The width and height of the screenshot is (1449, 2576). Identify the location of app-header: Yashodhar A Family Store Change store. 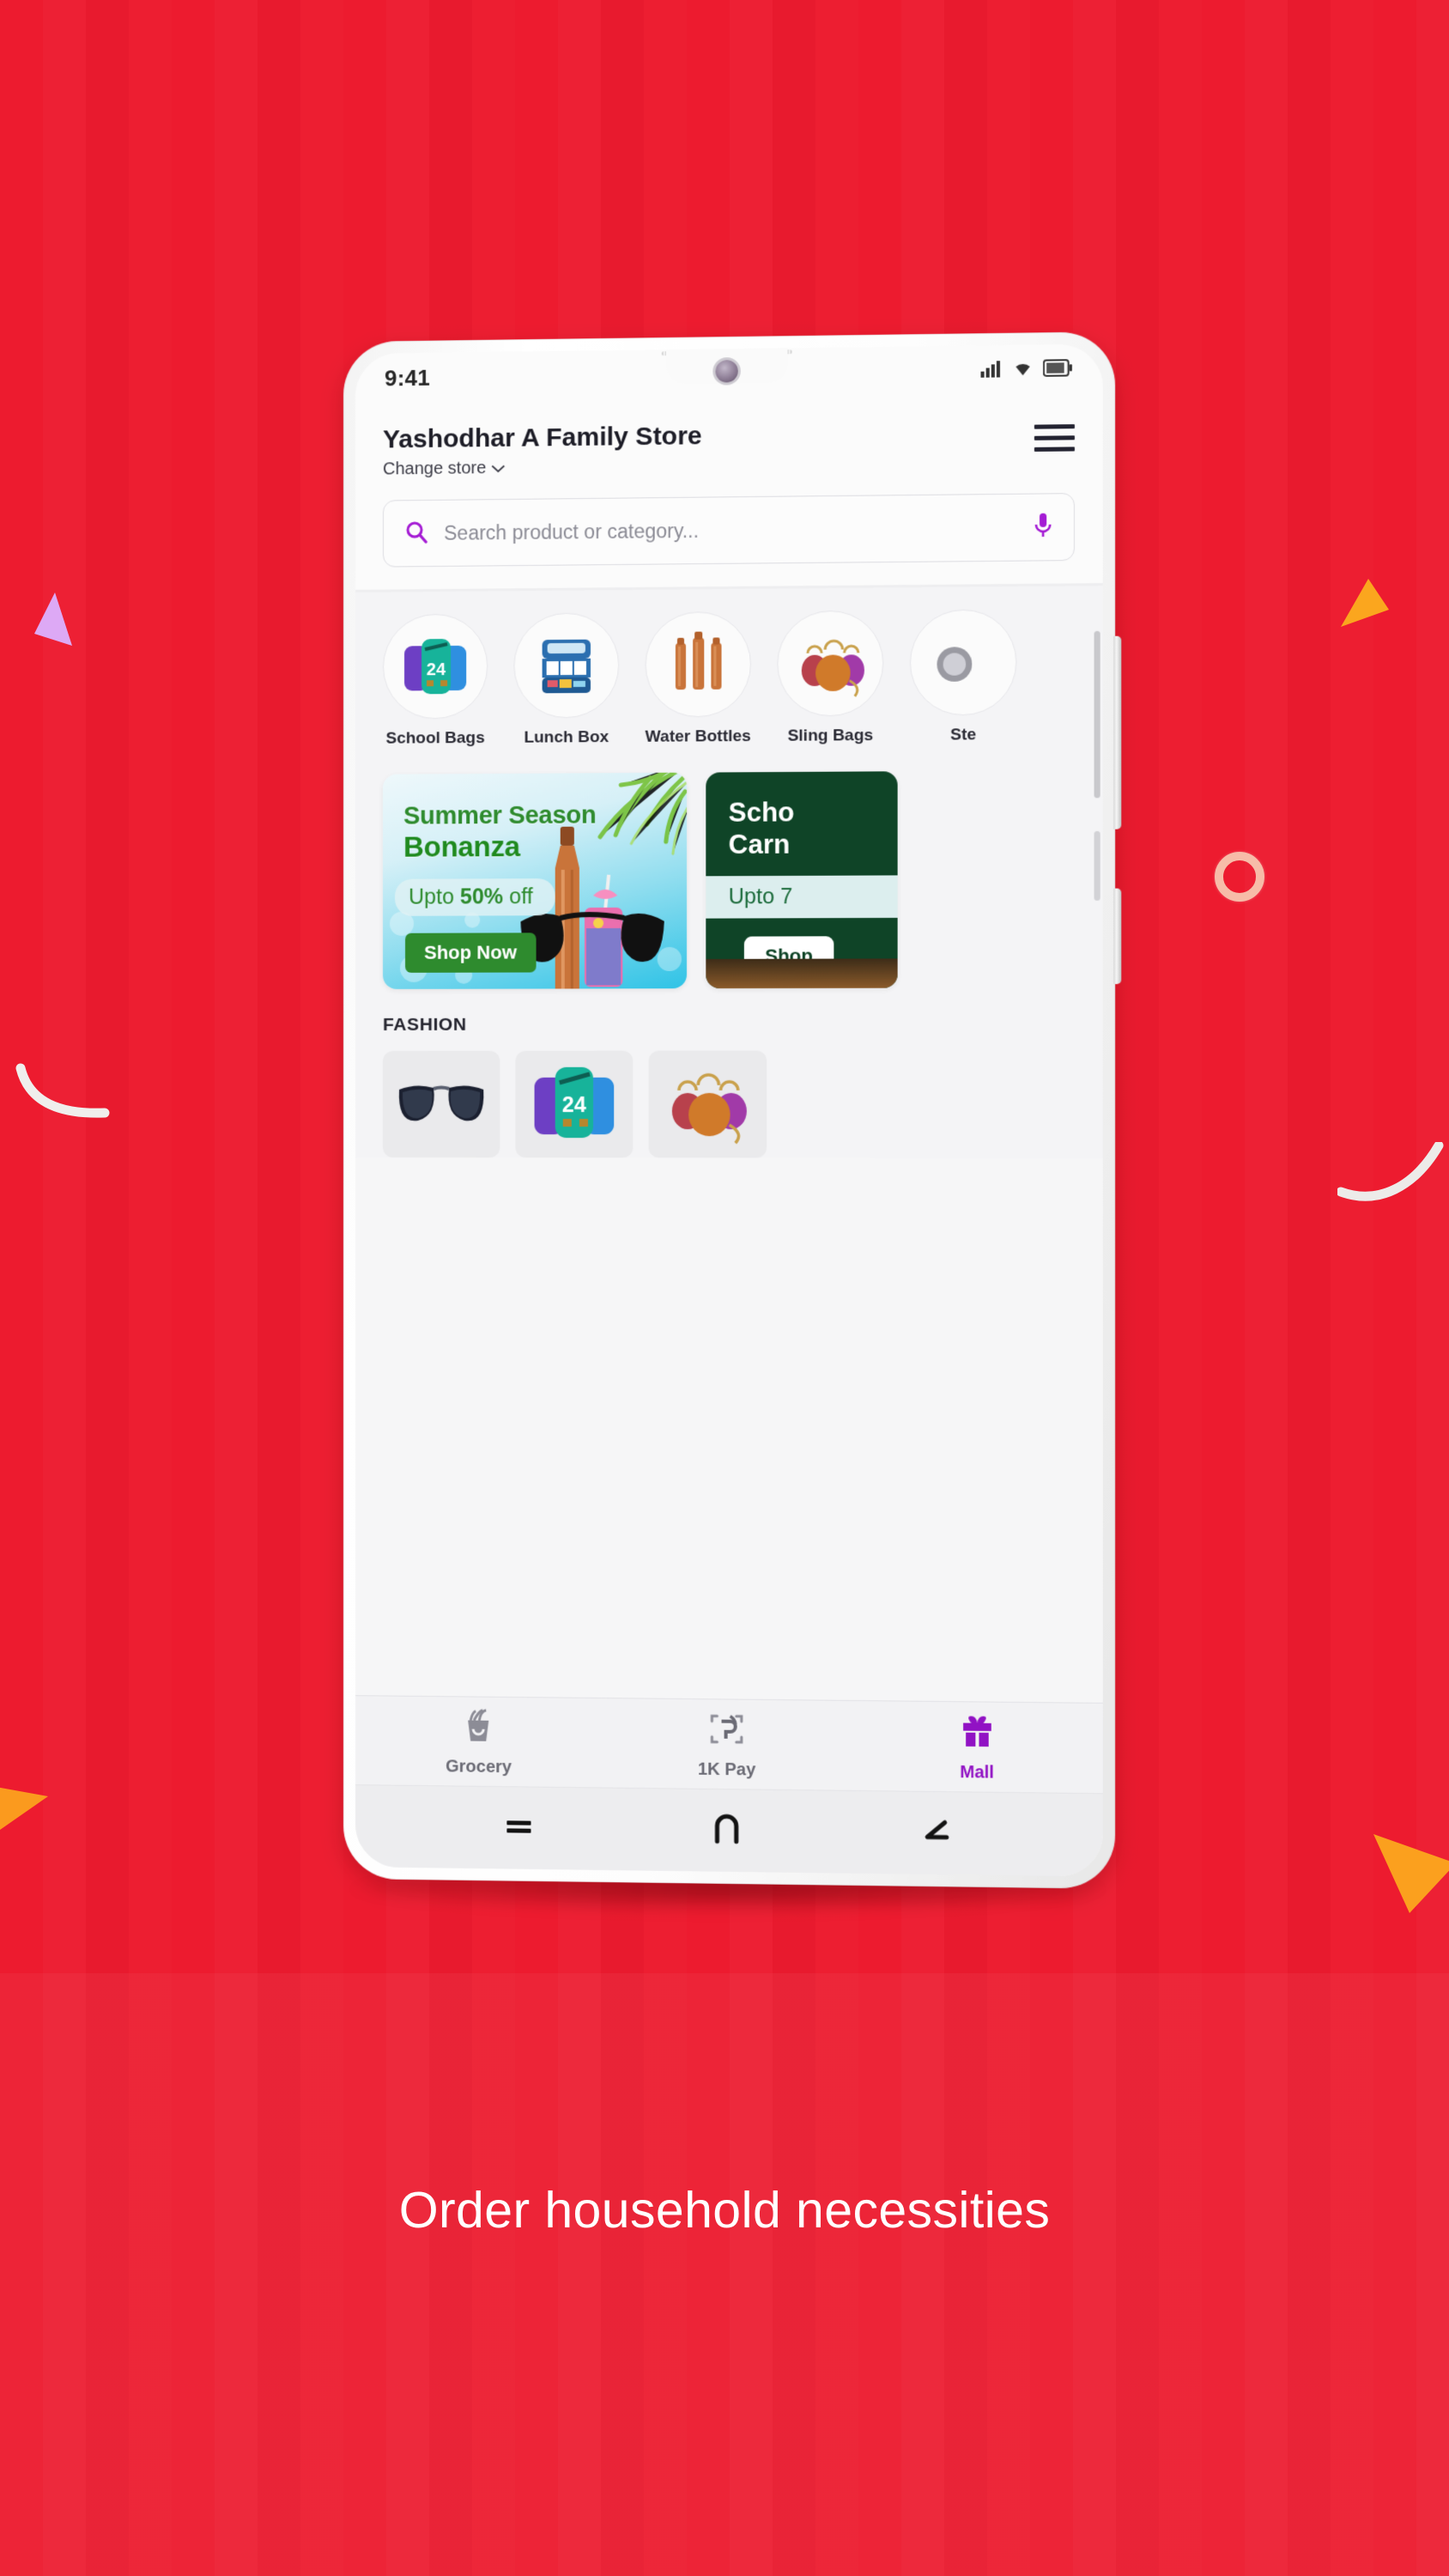
(729, 441).